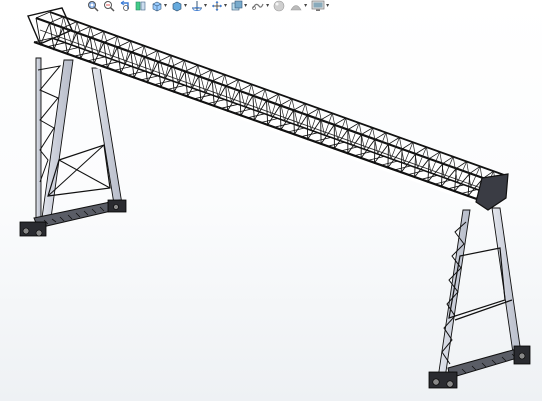 The height and width of the screenshot is (401, 542). I want to click on right-outer-post, so click(507, 284).